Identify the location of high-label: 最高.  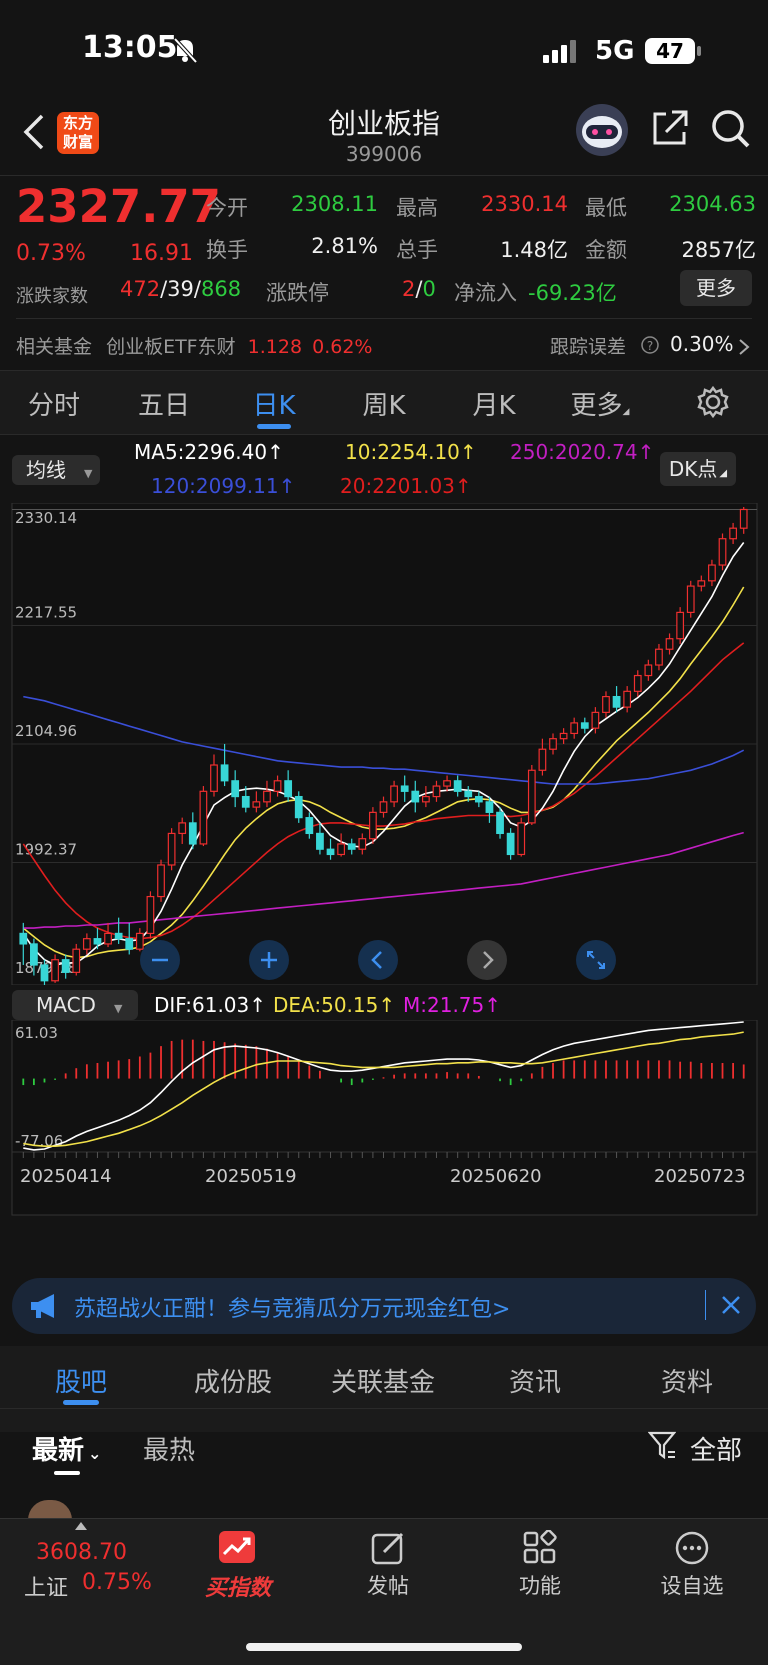
(417, 208).